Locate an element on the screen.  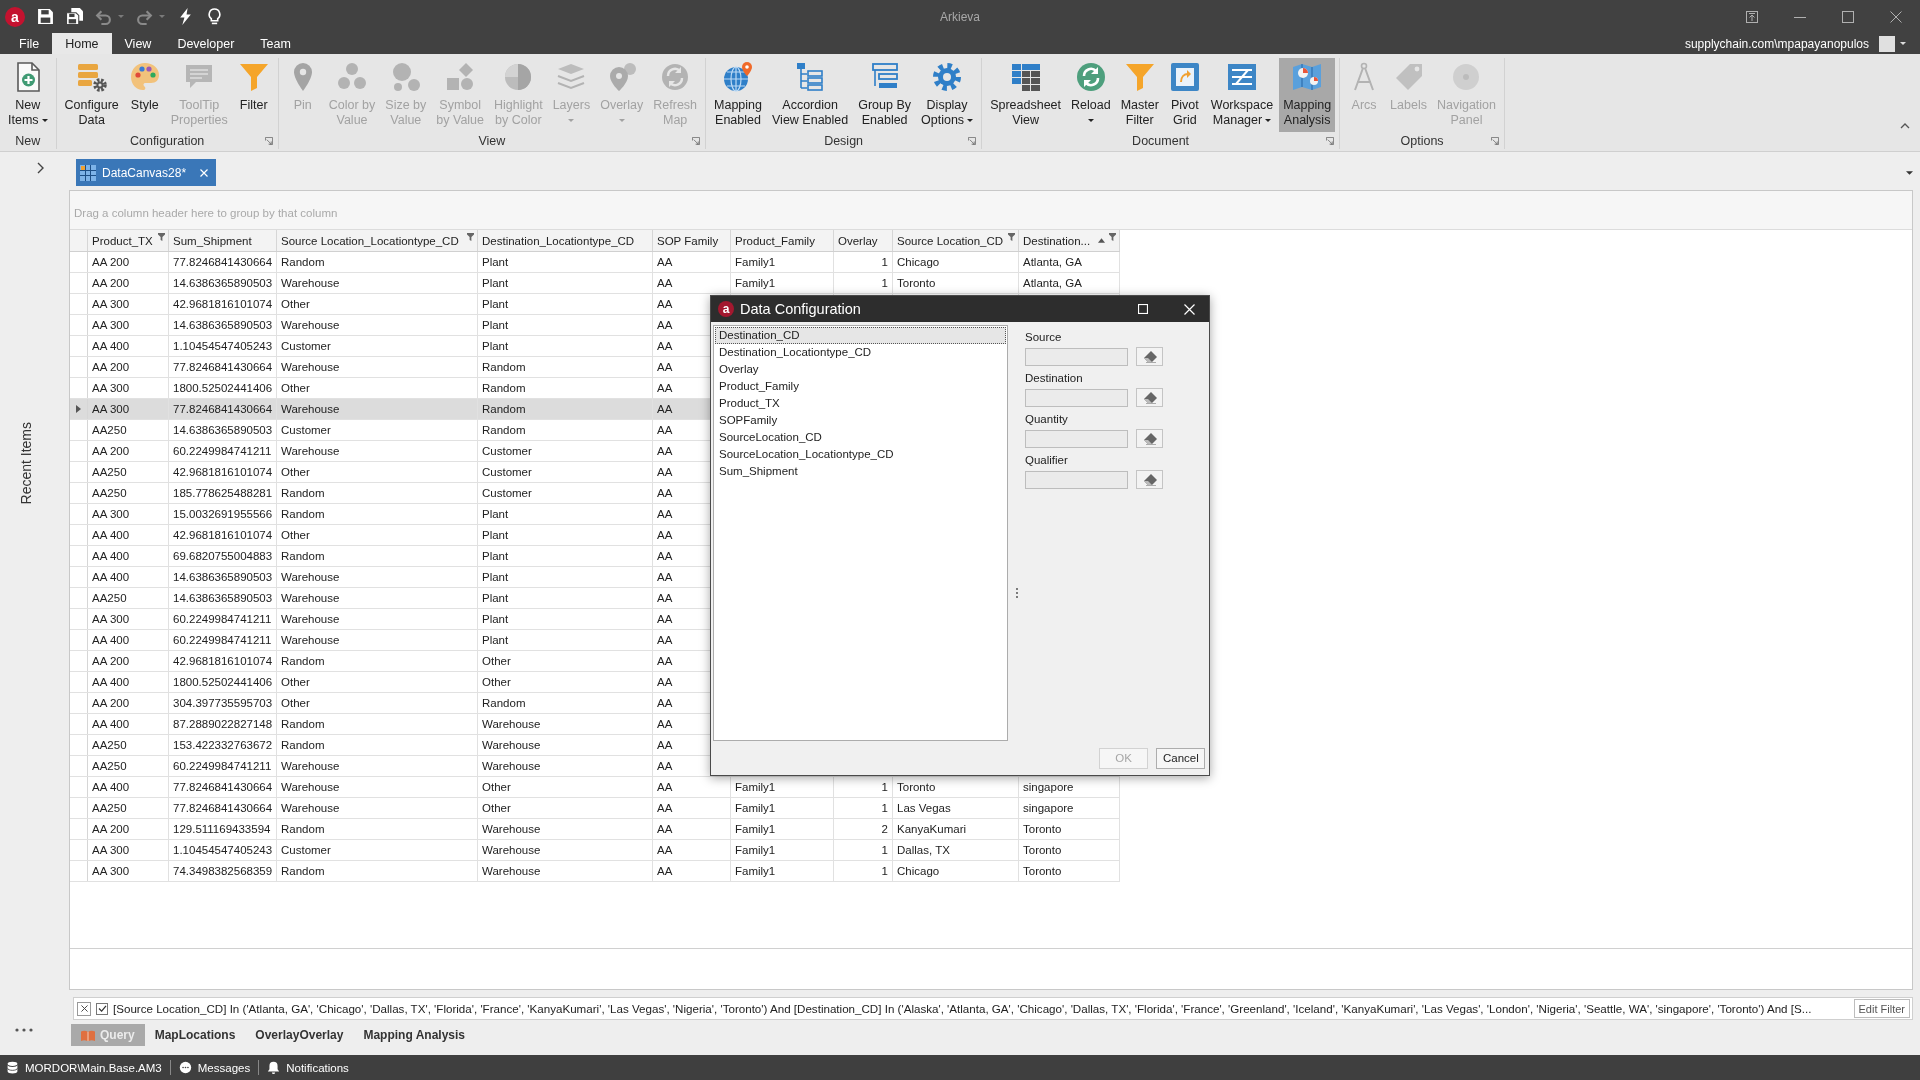
database-icon is located at coordinates (12, 1067).